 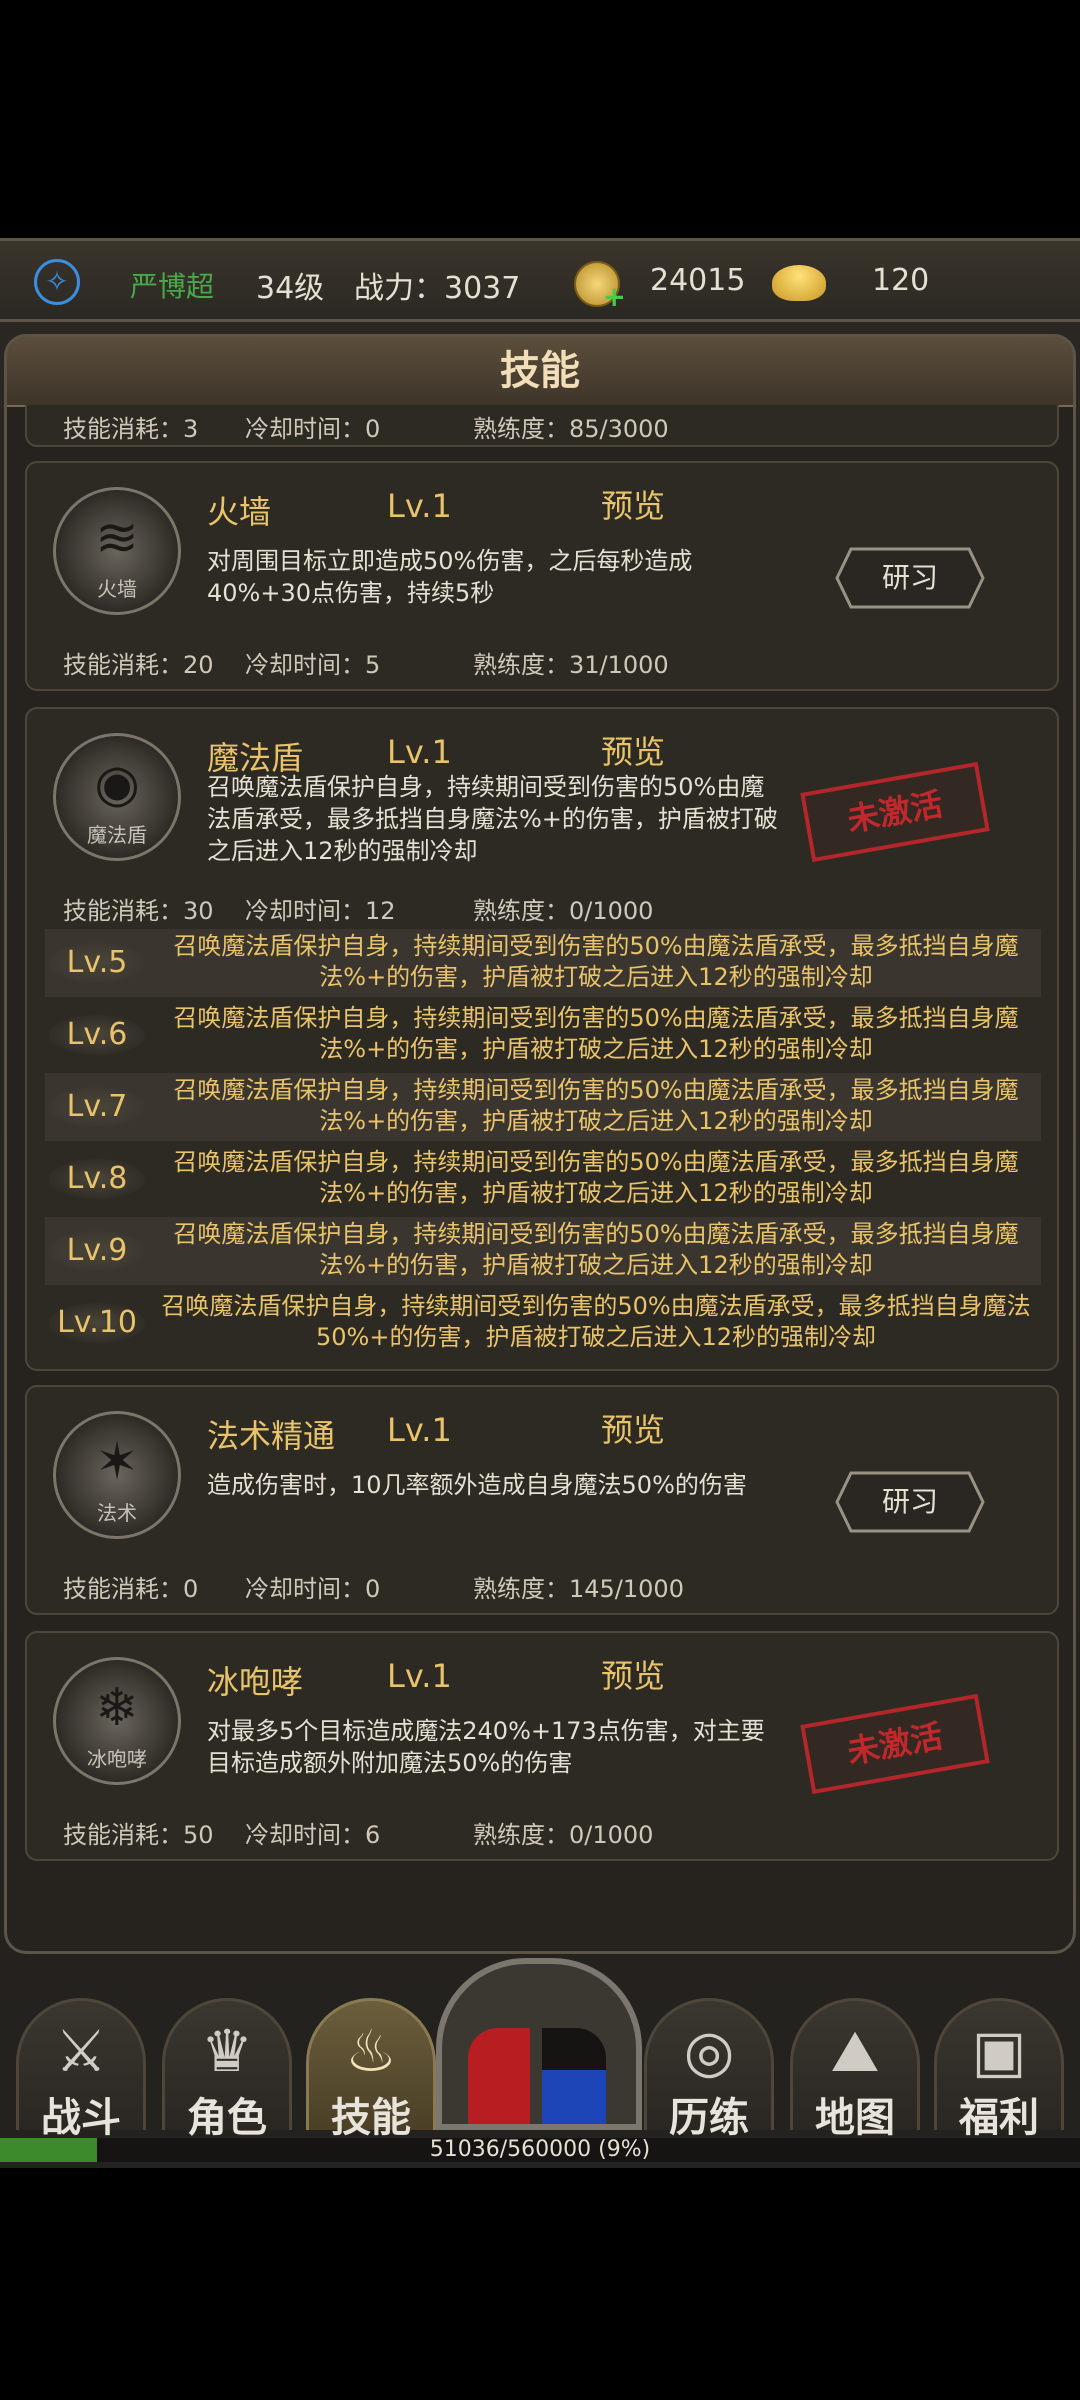 What do you see at coordinates (290, 288) in the screenshot?
I see `player-level: 34级` at bounding box center [290, 288].